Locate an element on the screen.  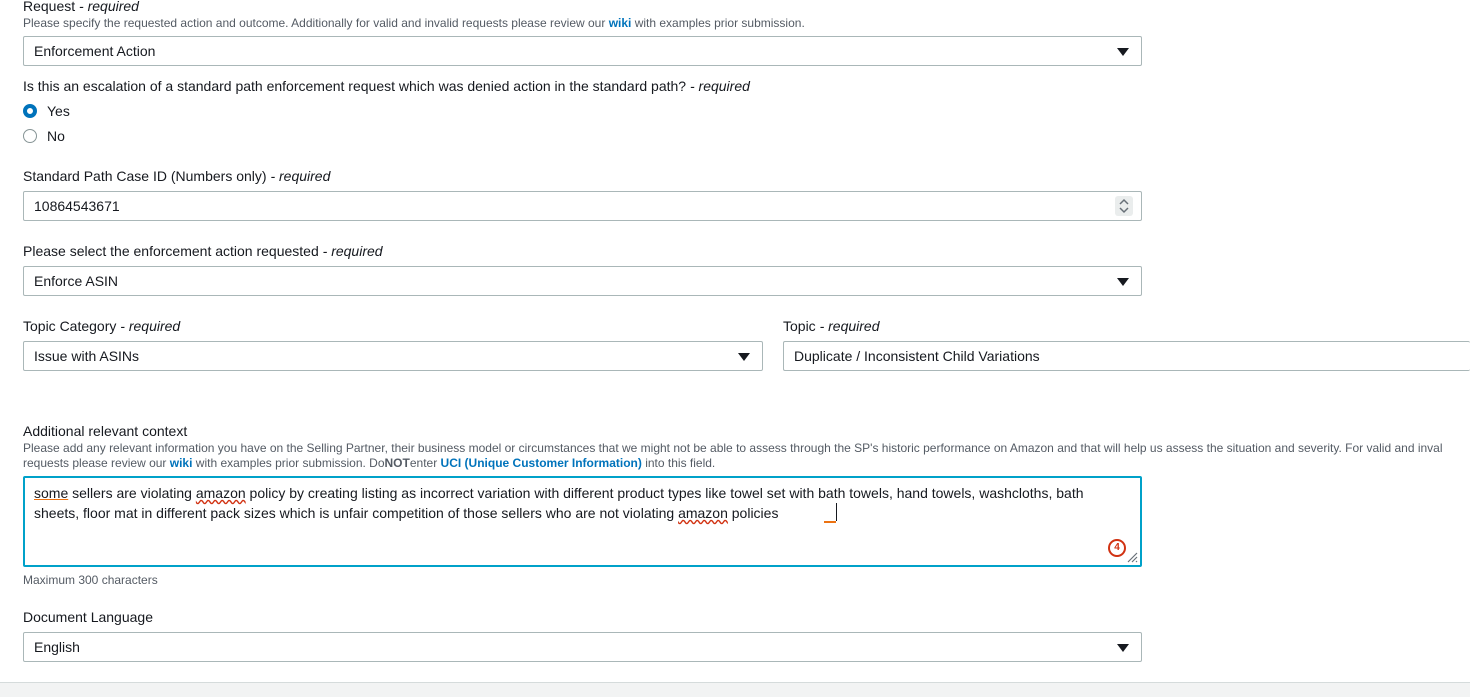
context-label: Additional relevant context is located at coordinates (105, 431).